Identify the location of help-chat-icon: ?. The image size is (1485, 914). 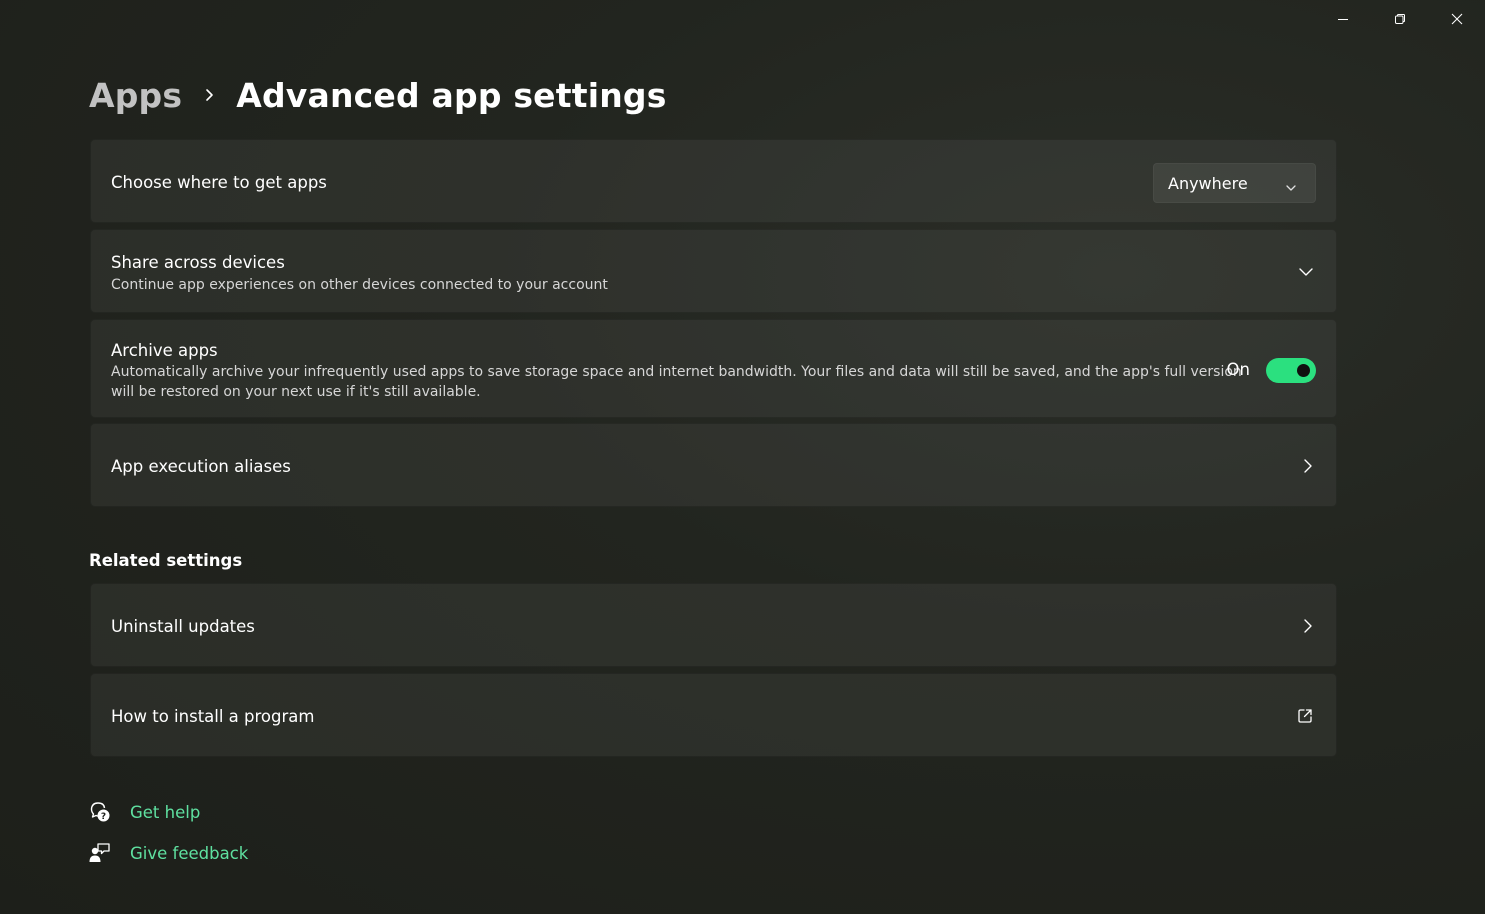
(100, 812).